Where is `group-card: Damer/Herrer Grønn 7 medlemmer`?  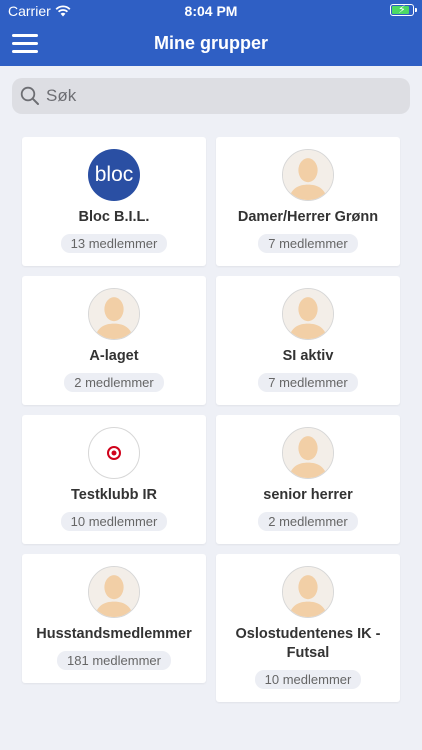
group-card: Damer/Herrer Grønn 7 medlemmer is located at coordinates (308, 201).